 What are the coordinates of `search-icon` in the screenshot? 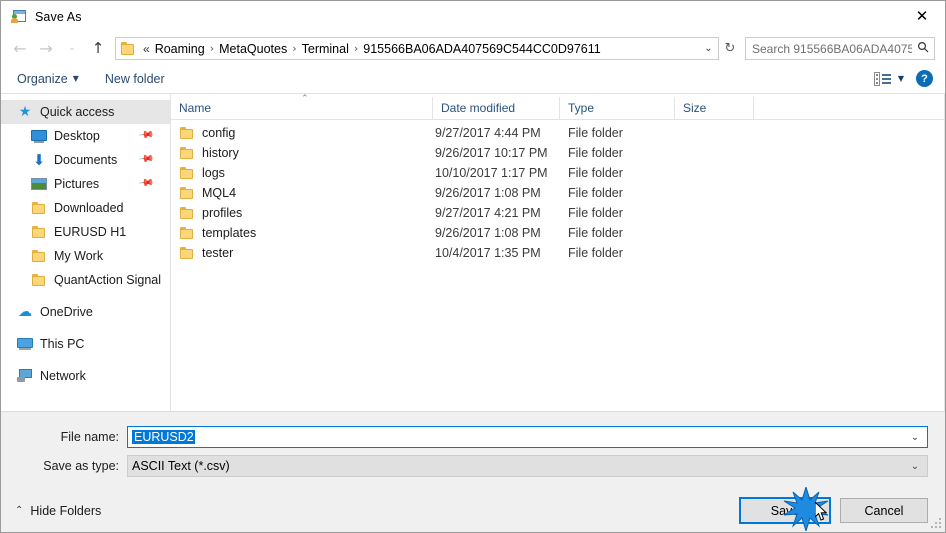 It's located at (923, 48).